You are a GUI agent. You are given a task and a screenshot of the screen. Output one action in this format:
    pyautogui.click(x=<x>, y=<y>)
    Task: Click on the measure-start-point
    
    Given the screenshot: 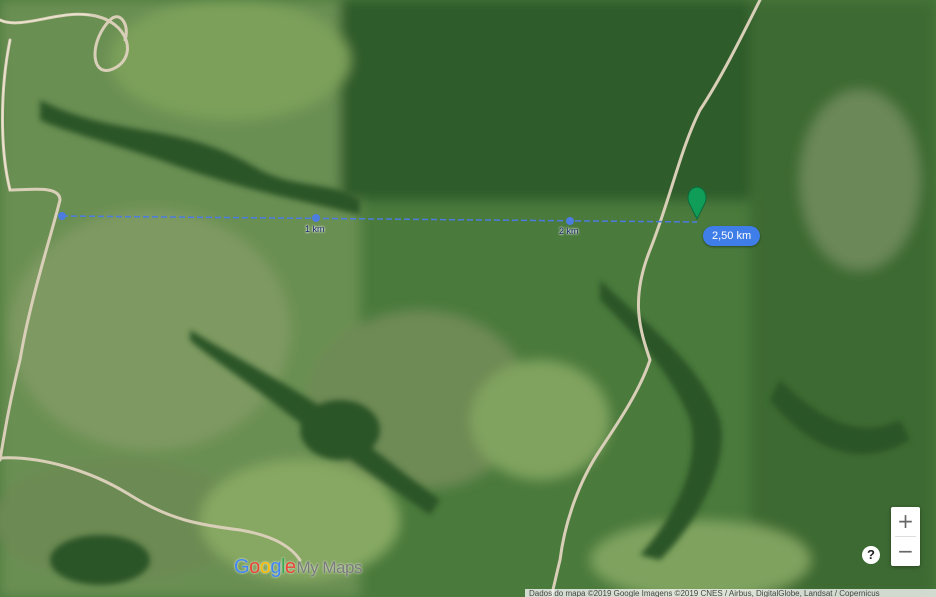 What is the action you would take?
    pyautogui.click(x=62, y=216)
    